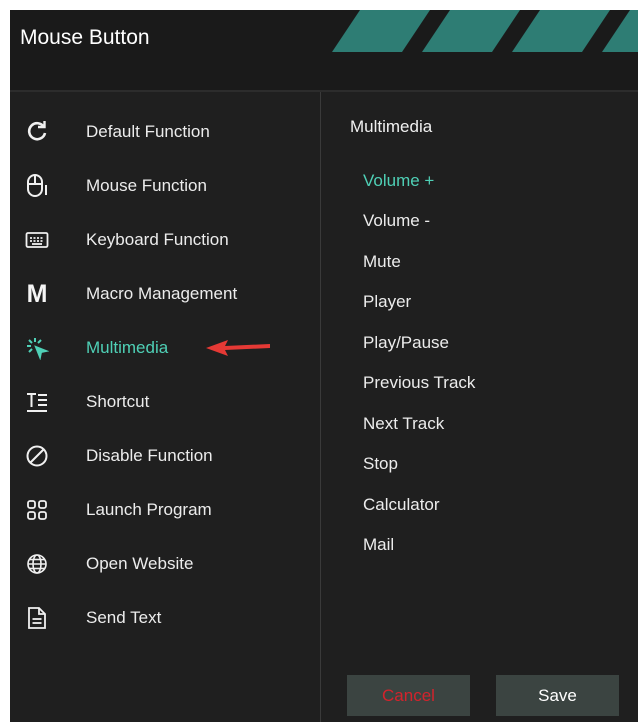 The width and height of the screenshot is (638, 722). Describe the element at coordinates (165, 240) in the screenshot. I see `menu-item-keyboard-function: Keyboard Function` at that location.